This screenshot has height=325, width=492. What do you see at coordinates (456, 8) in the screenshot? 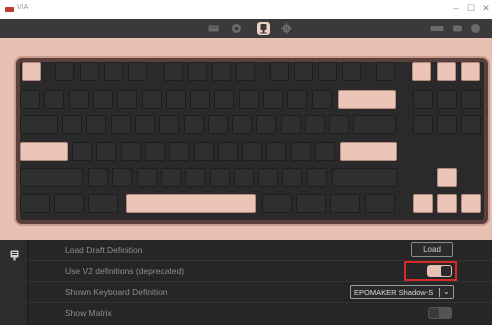
I see `minimize-button: –` at bounding box center [456, 8].